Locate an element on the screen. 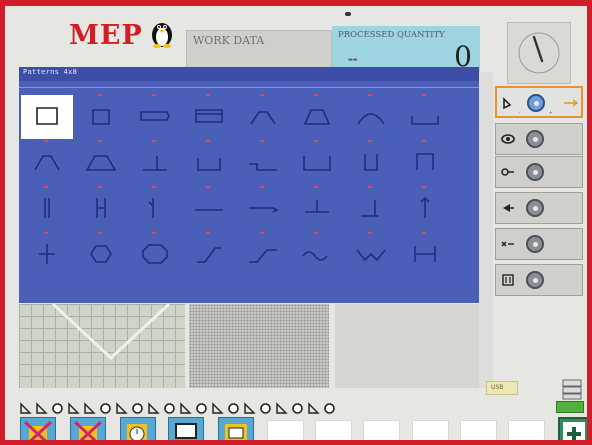  timer-icon is located at coordinates (137, 432).